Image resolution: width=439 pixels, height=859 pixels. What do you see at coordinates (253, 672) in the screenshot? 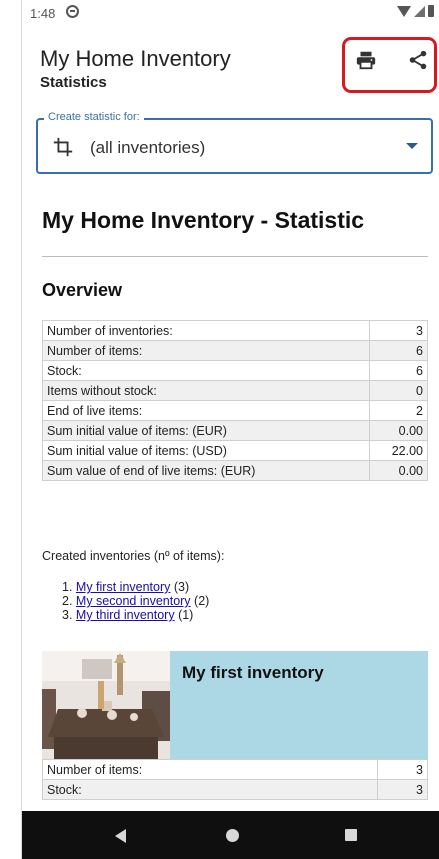
I see `inventory-card-title: My first inventory` at bounding box center [253, 672].